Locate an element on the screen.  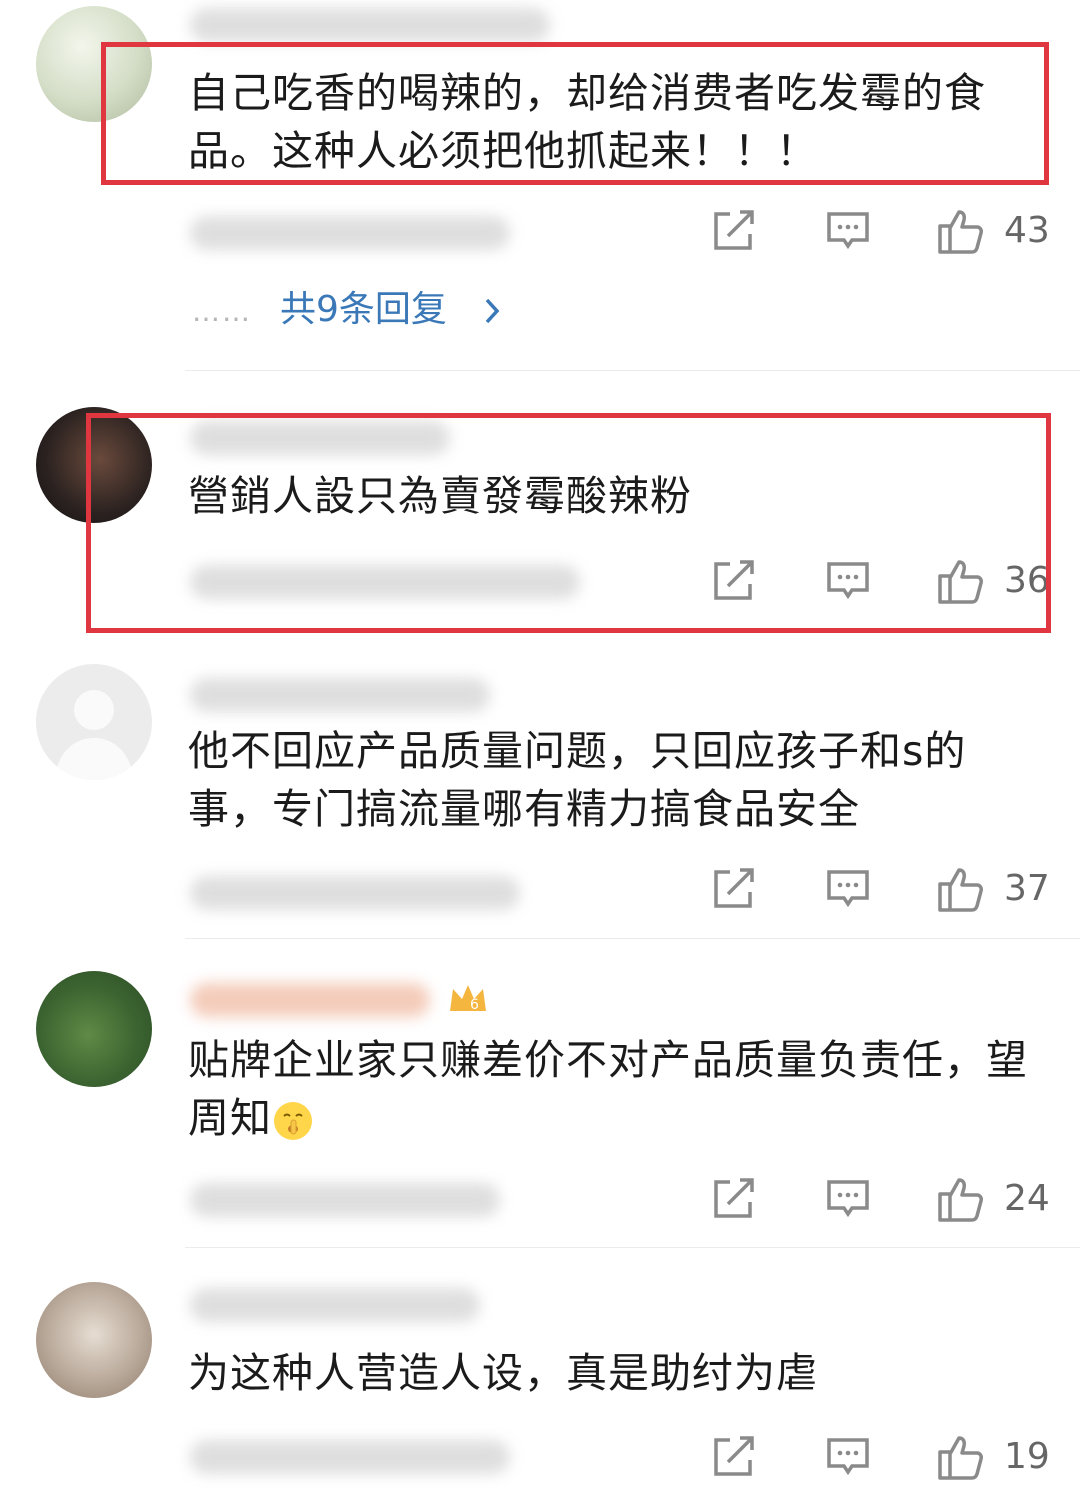
reply-count-text: 共9条回复 is located at coordinates (363, 309).